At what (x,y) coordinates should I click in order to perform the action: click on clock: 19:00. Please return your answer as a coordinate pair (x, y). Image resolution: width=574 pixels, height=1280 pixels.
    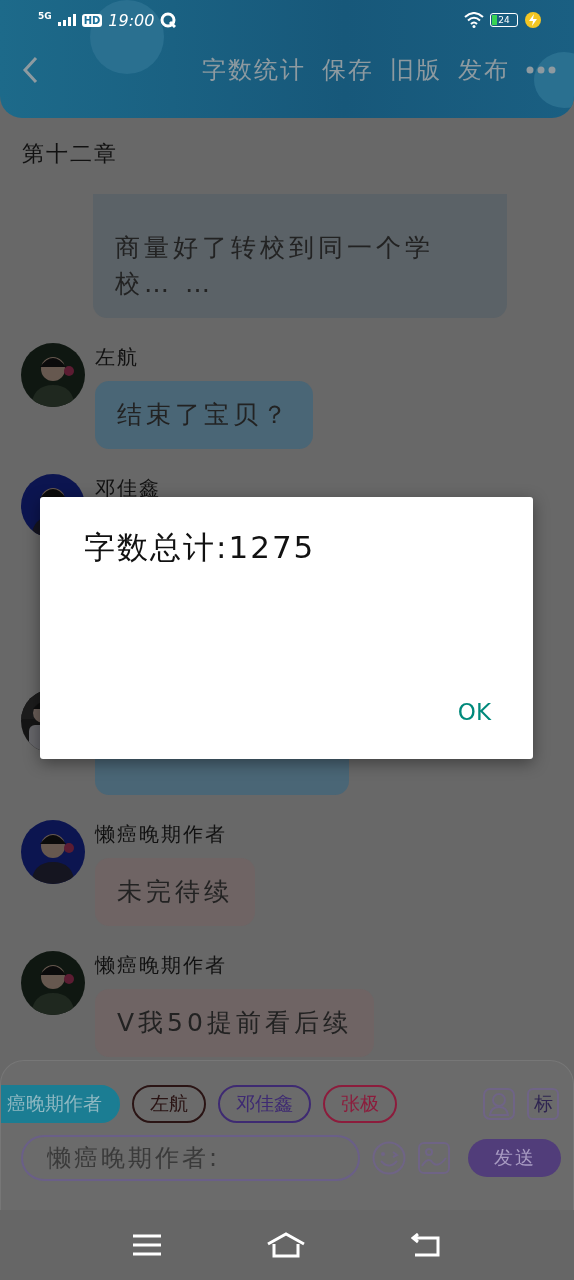
    Looking at the image, I should click on (131, 20).